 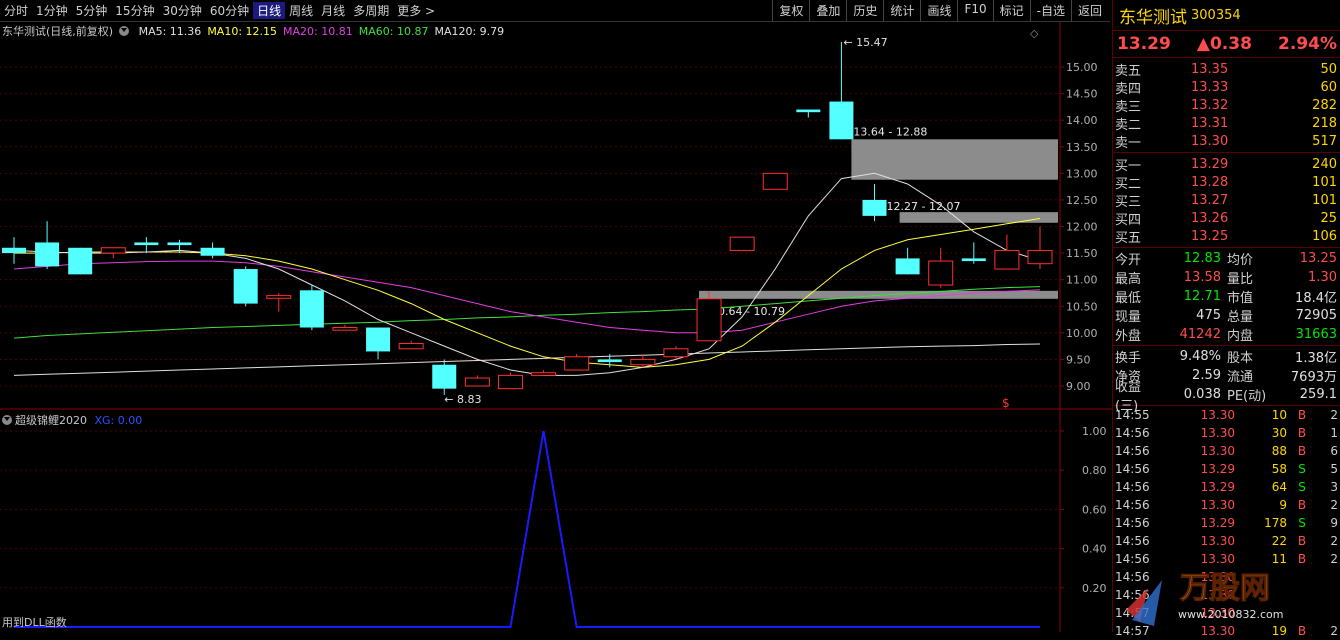 I want to click on book-label: 买三, so click(x=1128, y=202).